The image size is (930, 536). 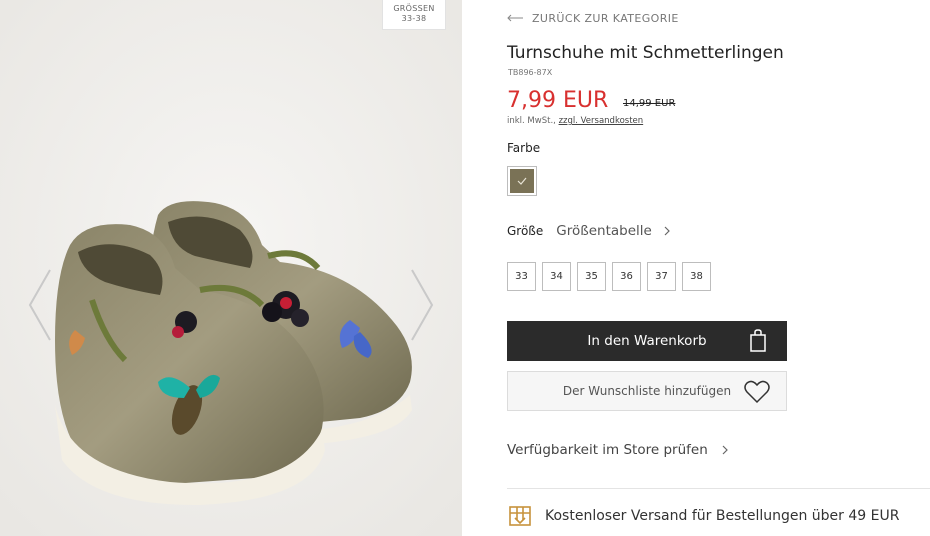 What do you see at coordinates (414, 8) in the screenshot?
I see `size-badge-title: GRÖSSEN` at bounding box center [414, 8].